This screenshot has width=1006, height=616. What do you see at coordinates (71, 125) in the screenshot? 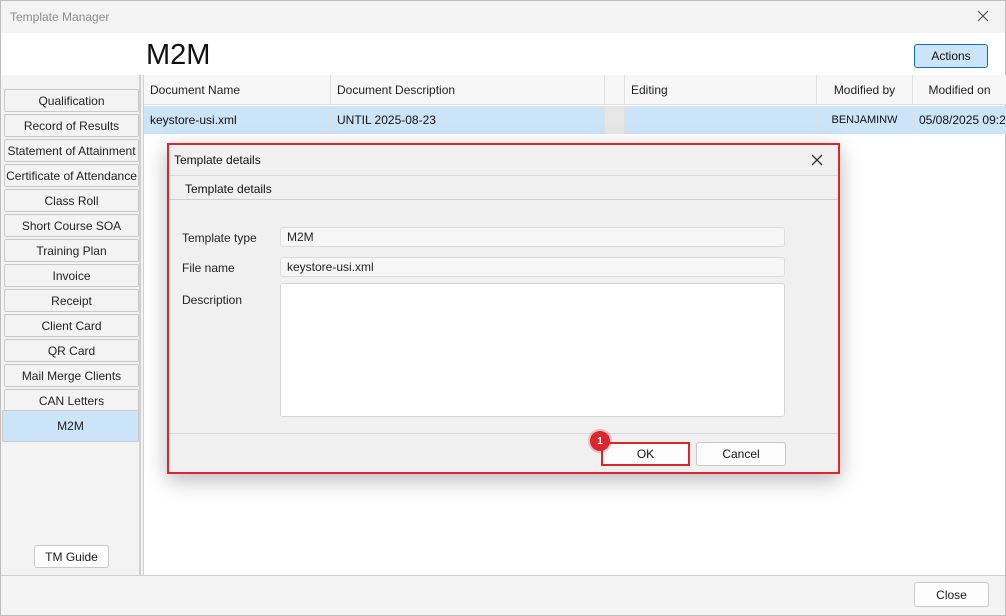
I see `sidebar-item-record-of-results: Record of Results` at bounding box center [71, 125].